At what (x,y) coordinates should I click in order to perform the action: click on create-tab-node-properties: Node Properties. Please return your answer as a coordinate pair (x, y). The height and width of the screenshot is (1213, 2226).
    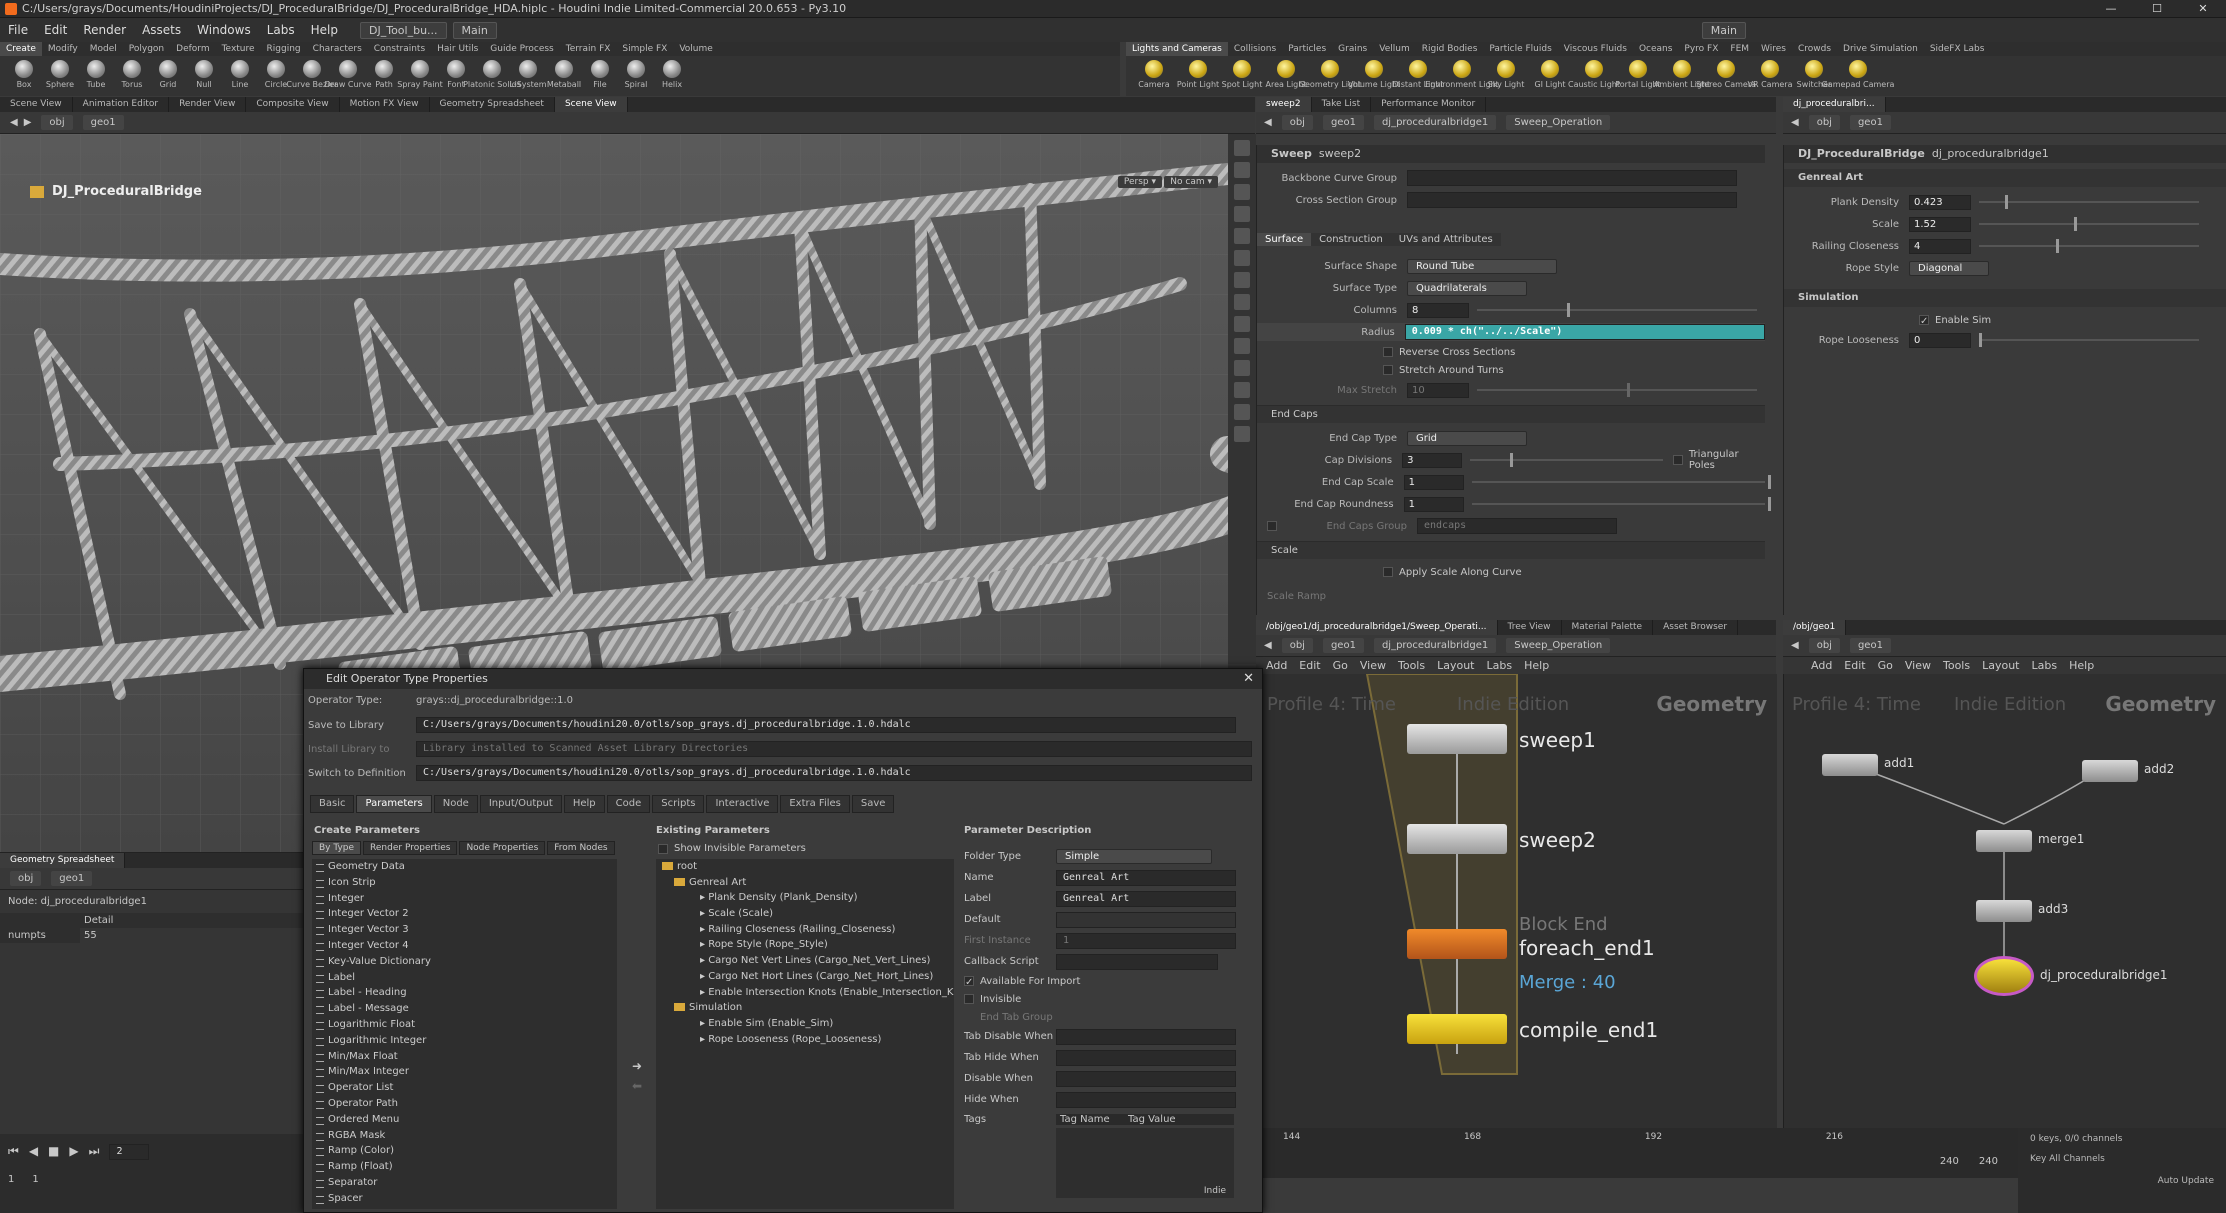
    Looking at the image, I should click on (502, 848).